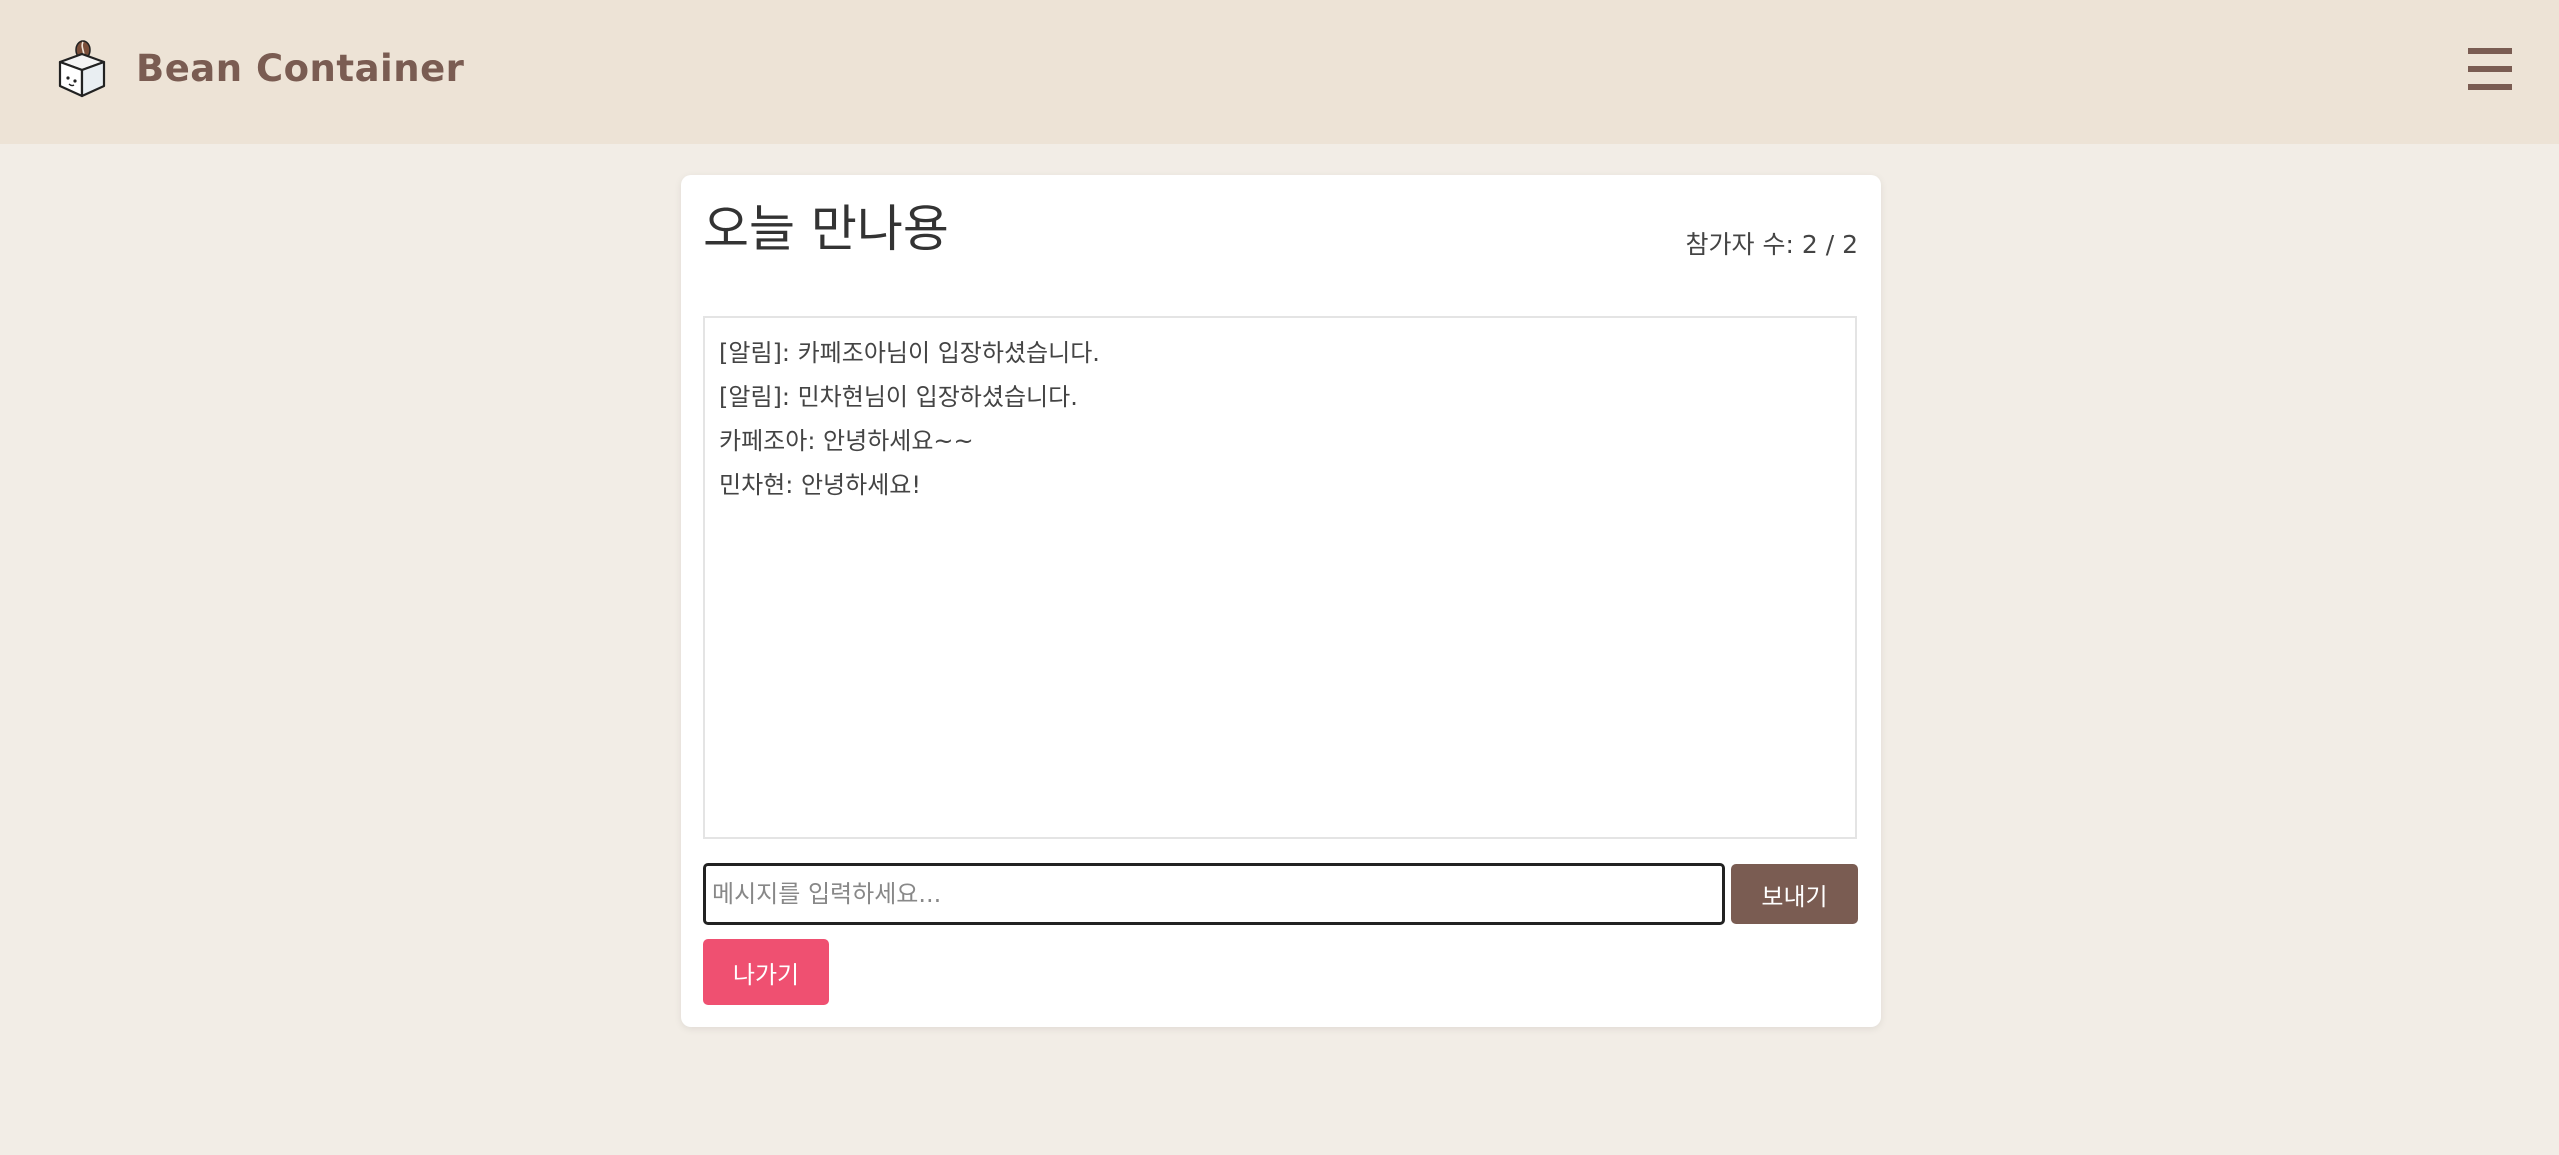 The height and width of the screenshot is (1155, 2559). What do you see at coordinates (826, 229) in the screenshot?
I see `room-title: 오늘 만나용` at bounding box center [826, 229].